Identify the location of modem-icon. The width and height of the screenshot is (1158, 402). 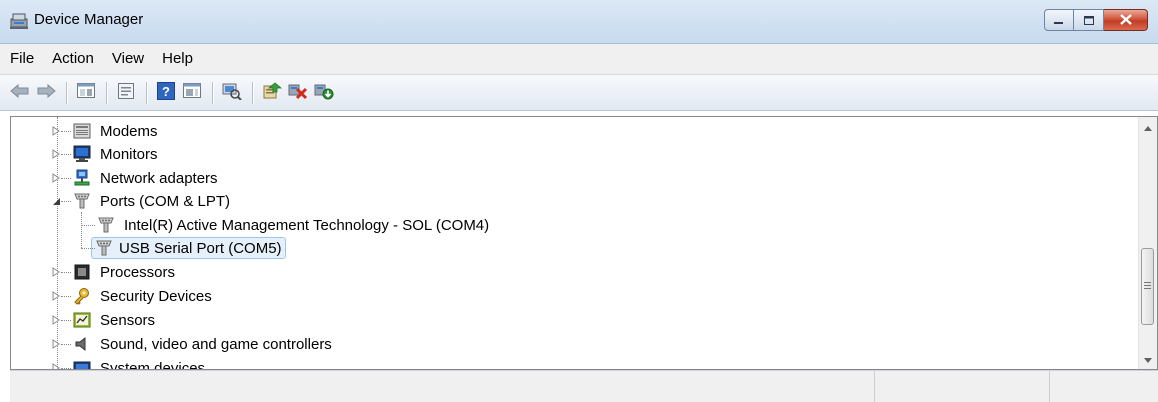
(82, 131).